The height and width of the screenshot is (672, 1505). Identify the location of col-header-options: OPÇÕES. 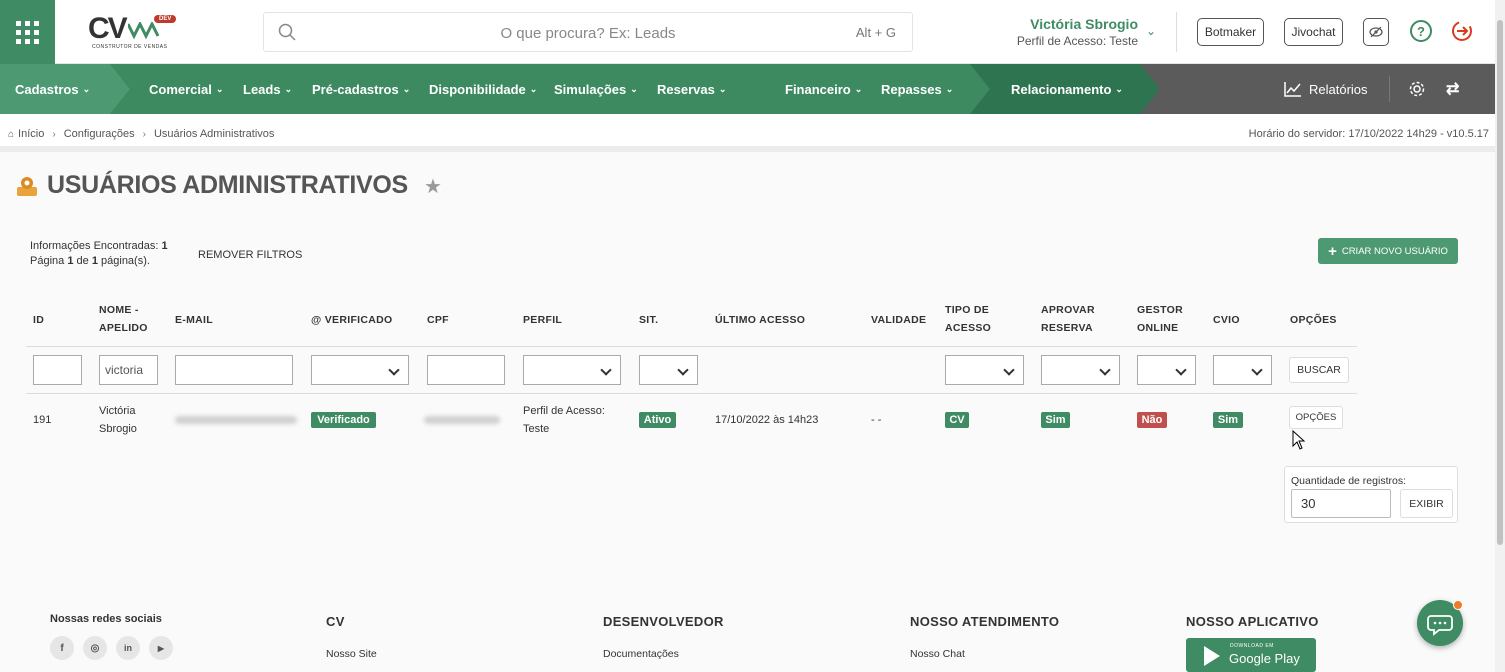
(1313, 320).